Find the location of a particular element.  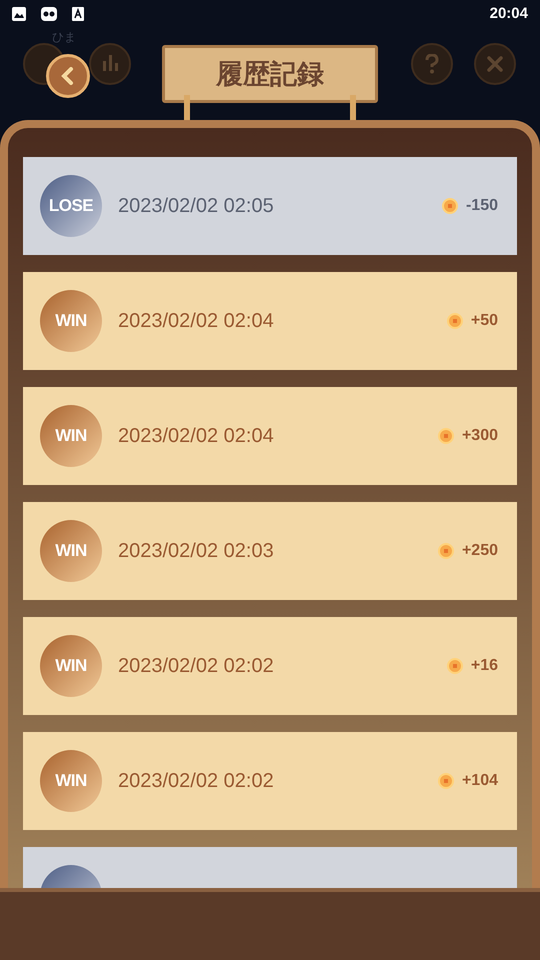

page-title: 履歴記録 is located at coordinates (269, 74).